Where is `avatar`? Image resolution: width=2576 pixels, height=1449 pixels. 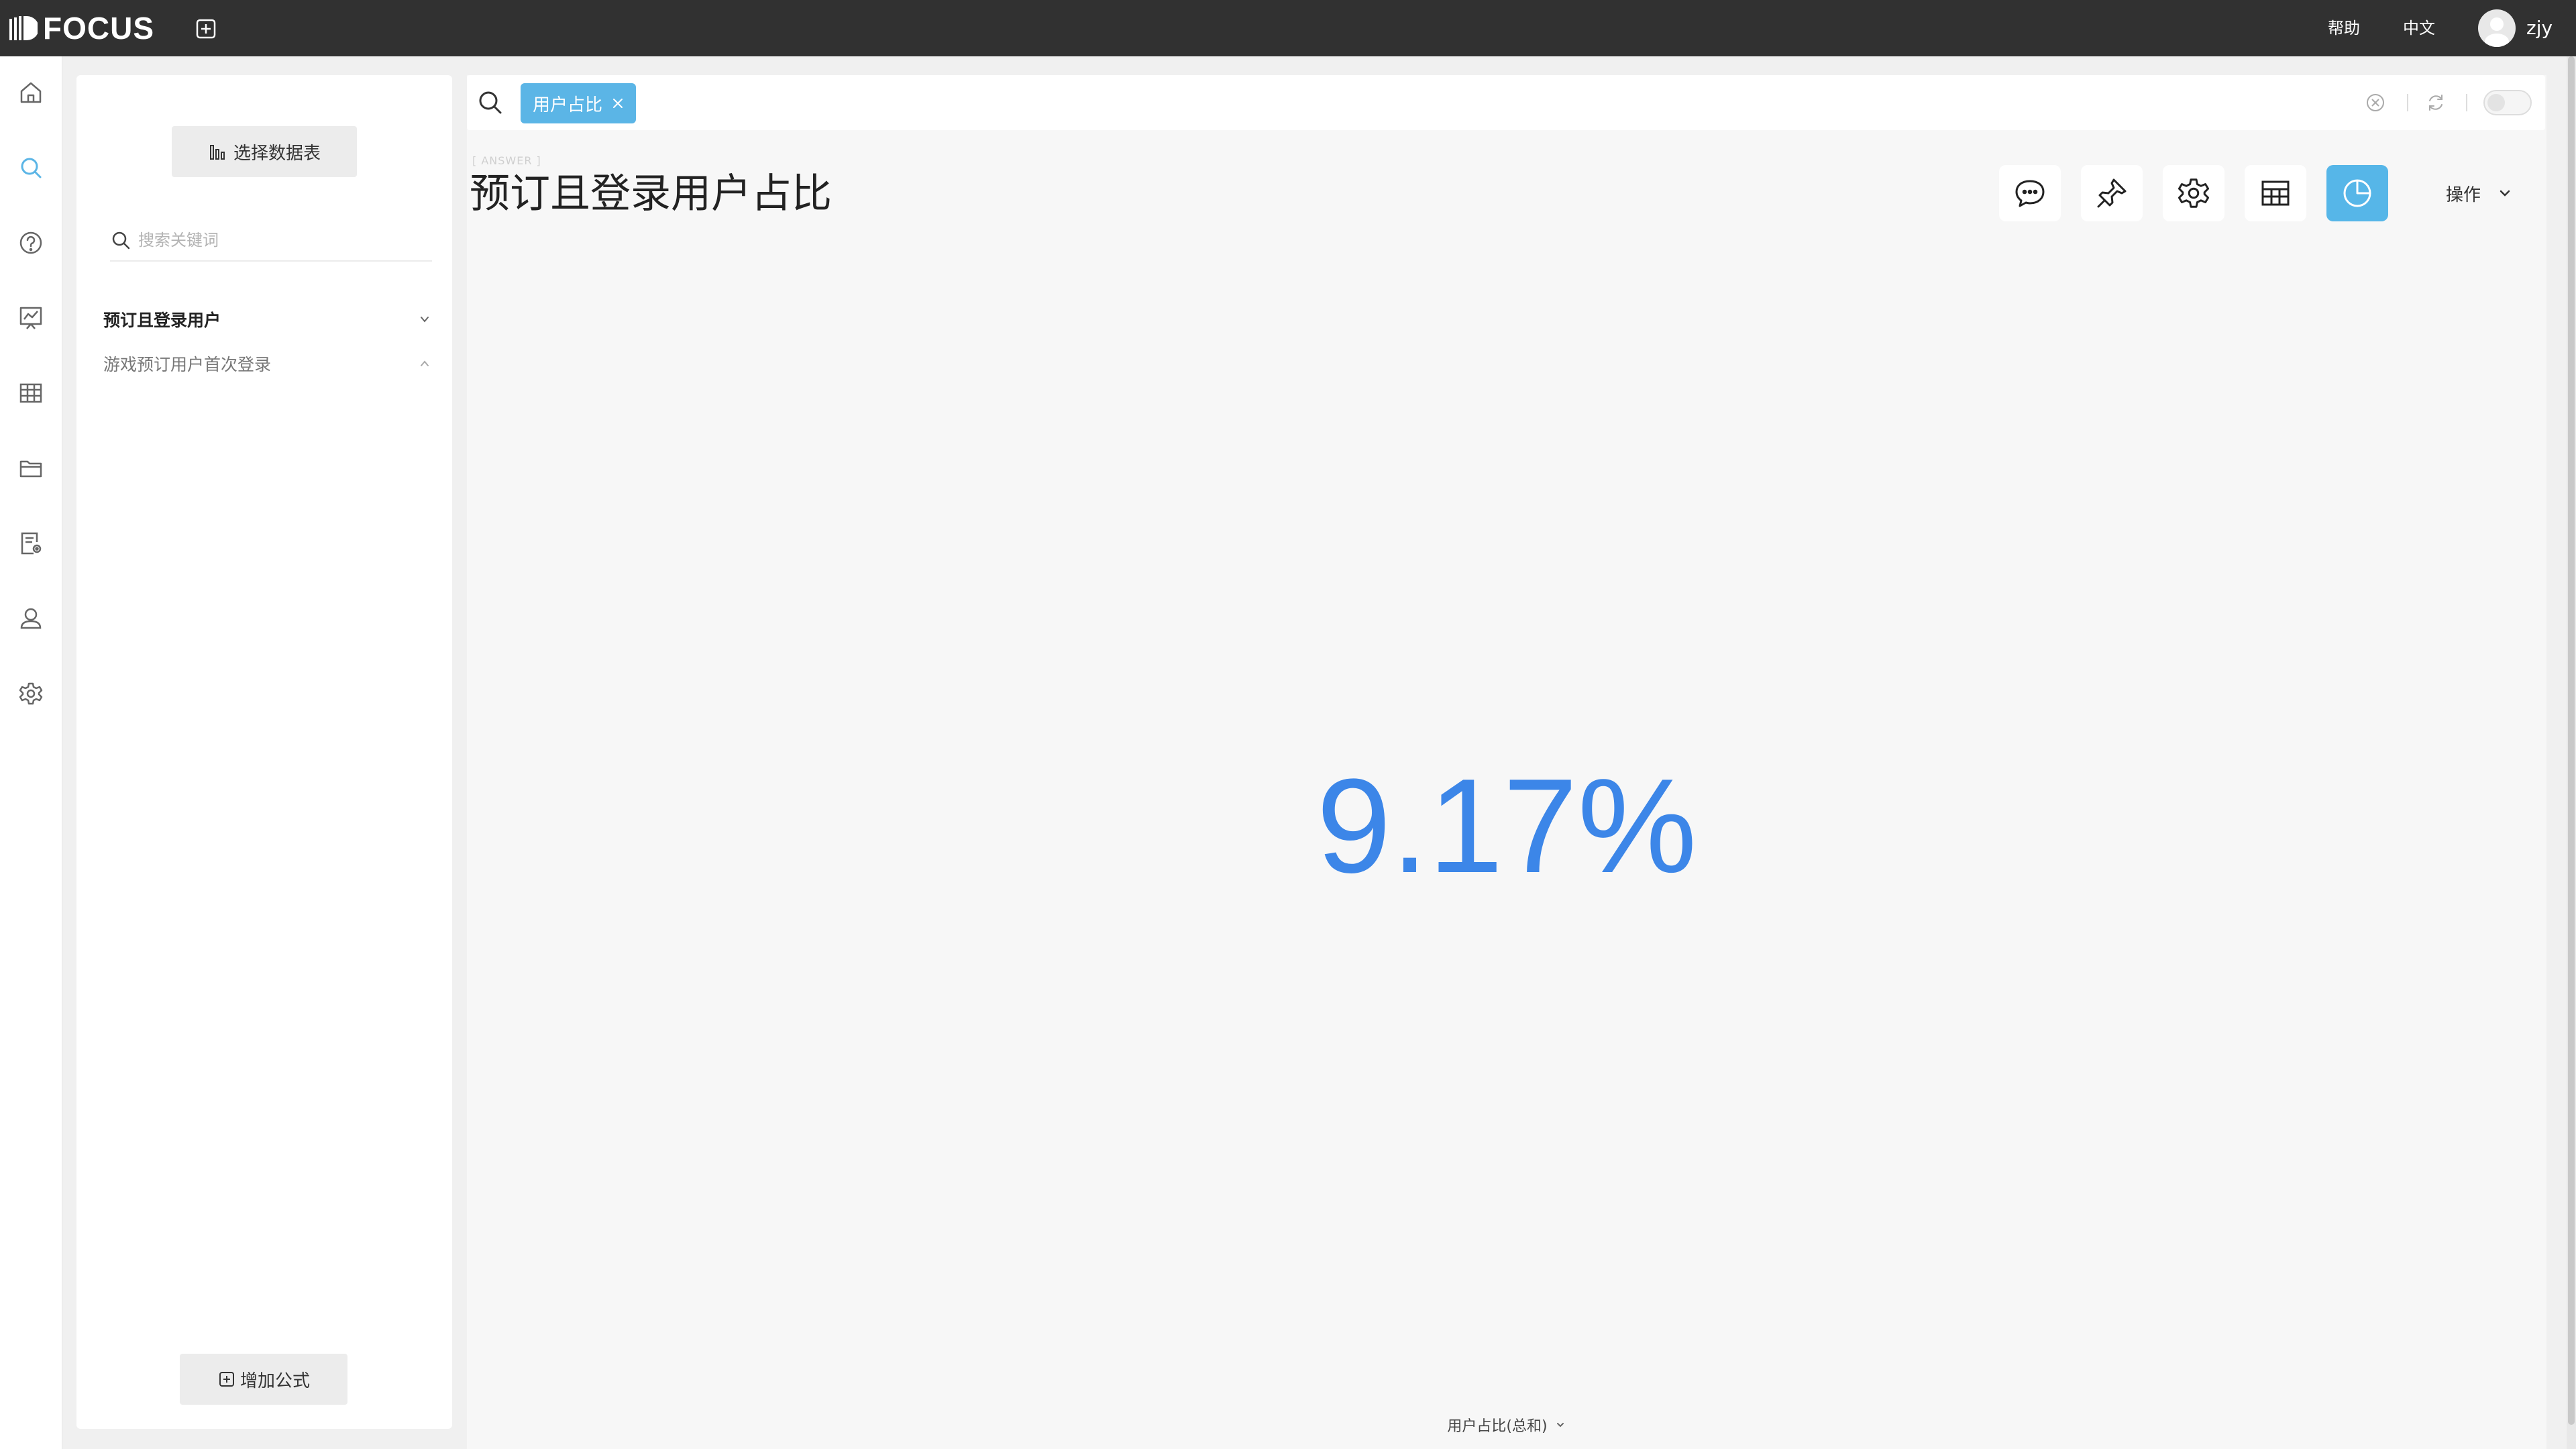
avatar is located at coordinates (2497, 28).